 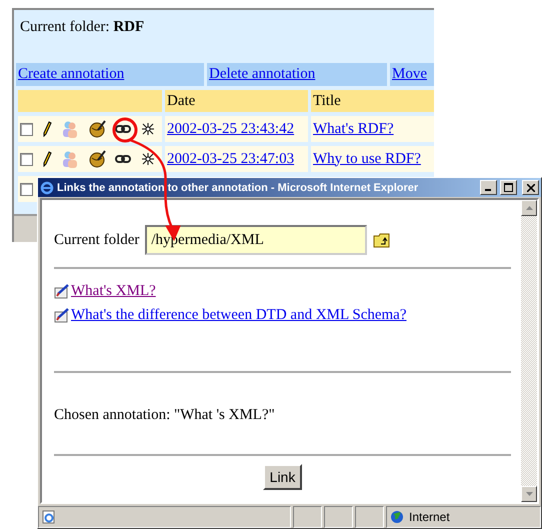 What do you see at coordinates (353, 129) in the screenshot?
I see `title-link: What's RDF?` at bounding box center [353, 129].